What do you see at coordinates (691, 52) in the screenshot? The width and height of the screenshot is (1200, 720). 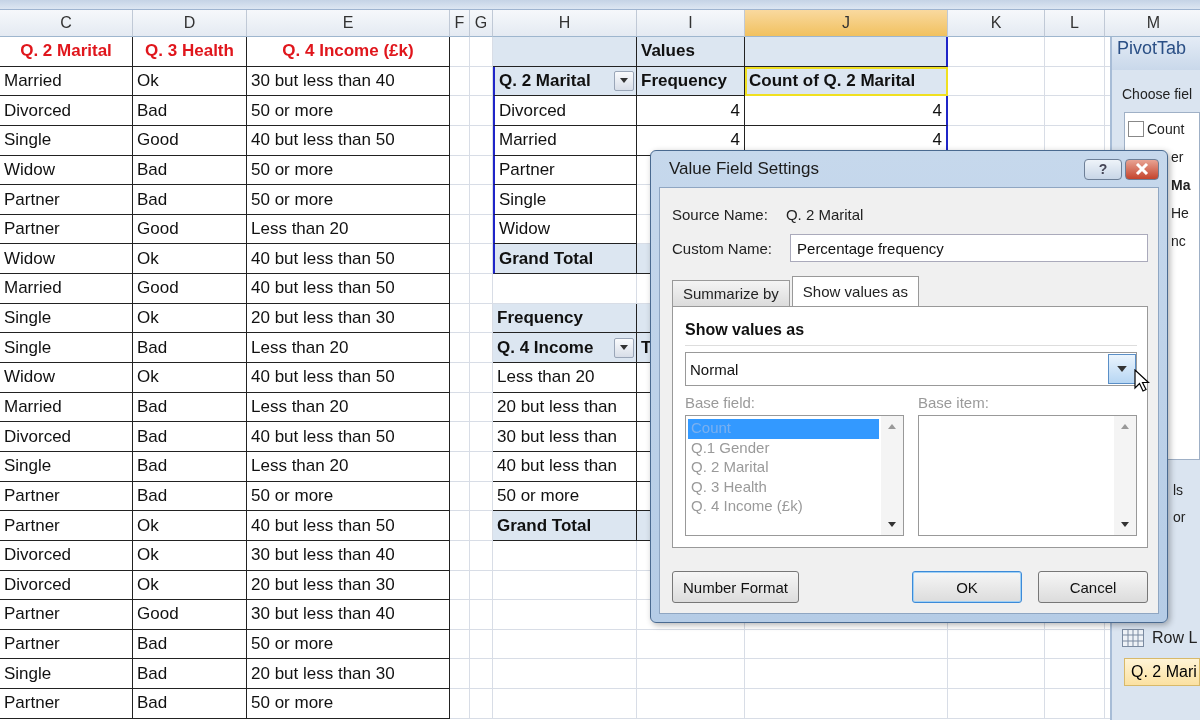 I see `pivot-header: Values` at bounding box center [691, 52].